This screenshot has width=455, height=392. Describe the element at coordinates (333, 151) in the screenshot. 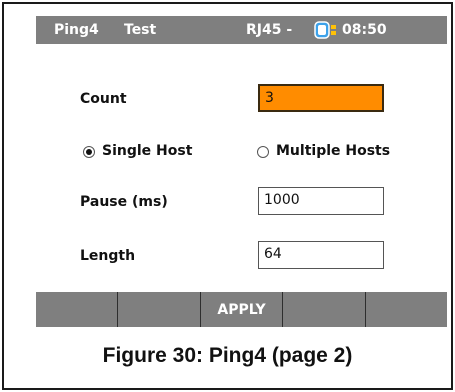

I see `multiple-hosts-label: Multiple Hosts` at that location.